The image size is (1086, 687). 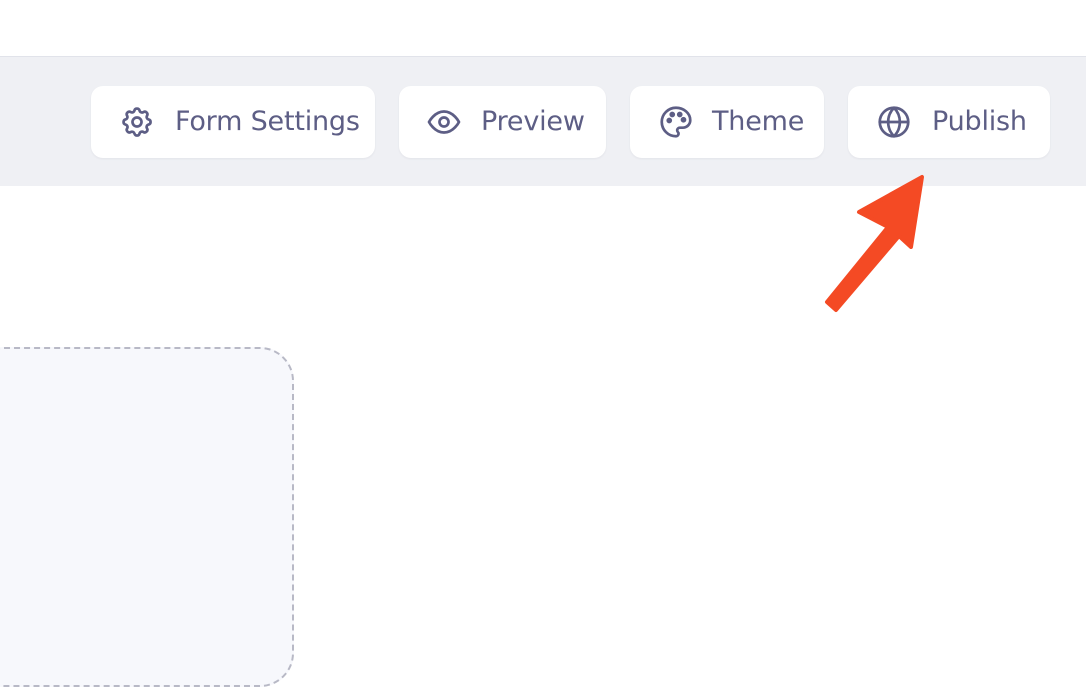 I want to click on preview-button: Preview, so click(x=502, y=122).